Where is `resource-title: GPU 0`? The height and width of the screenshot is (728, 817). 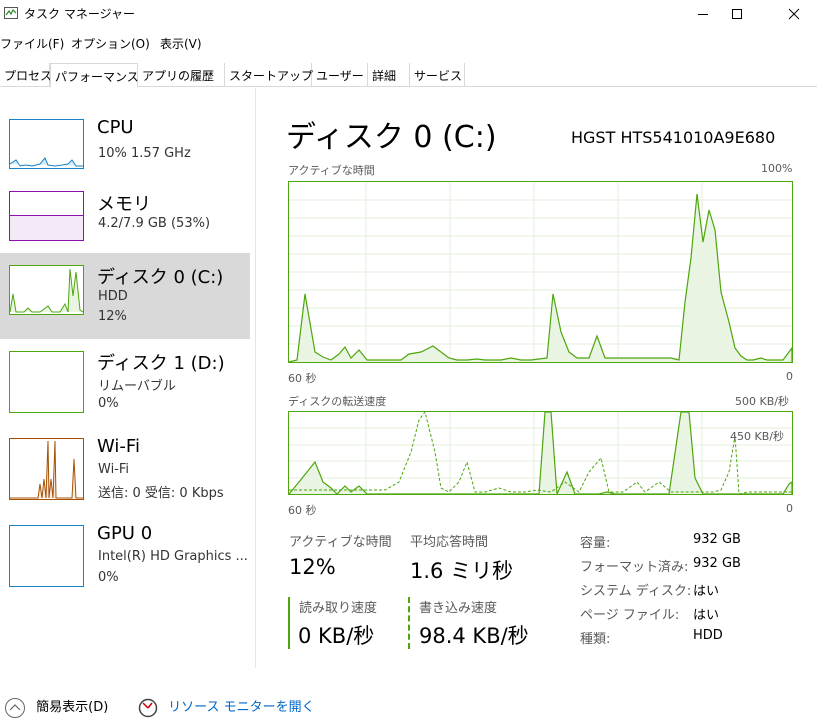
resource-title: GPU 0 is located at coordinates (125, 533).